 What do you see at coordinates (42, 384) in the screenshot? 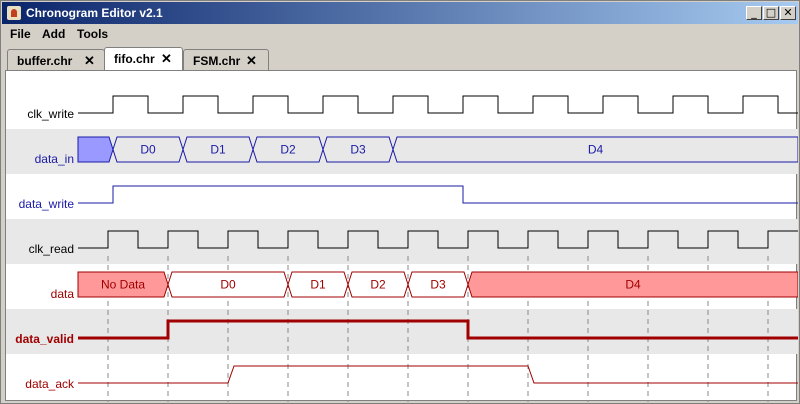
I see `signal-label-data-ack: data_ack` at bounding box center [42, 384].